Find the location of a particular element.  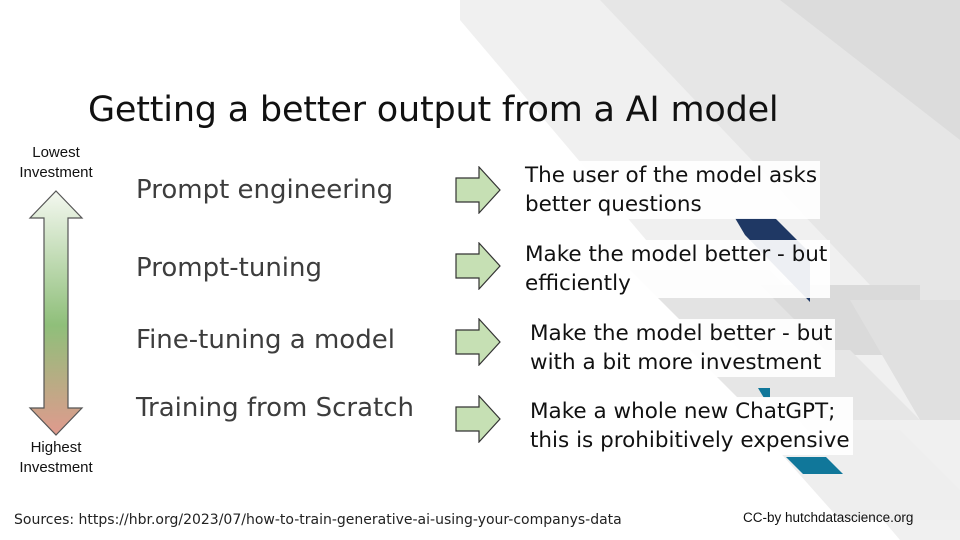

highest-investment-text: Highest Investment is located at coordinates (56, 457).